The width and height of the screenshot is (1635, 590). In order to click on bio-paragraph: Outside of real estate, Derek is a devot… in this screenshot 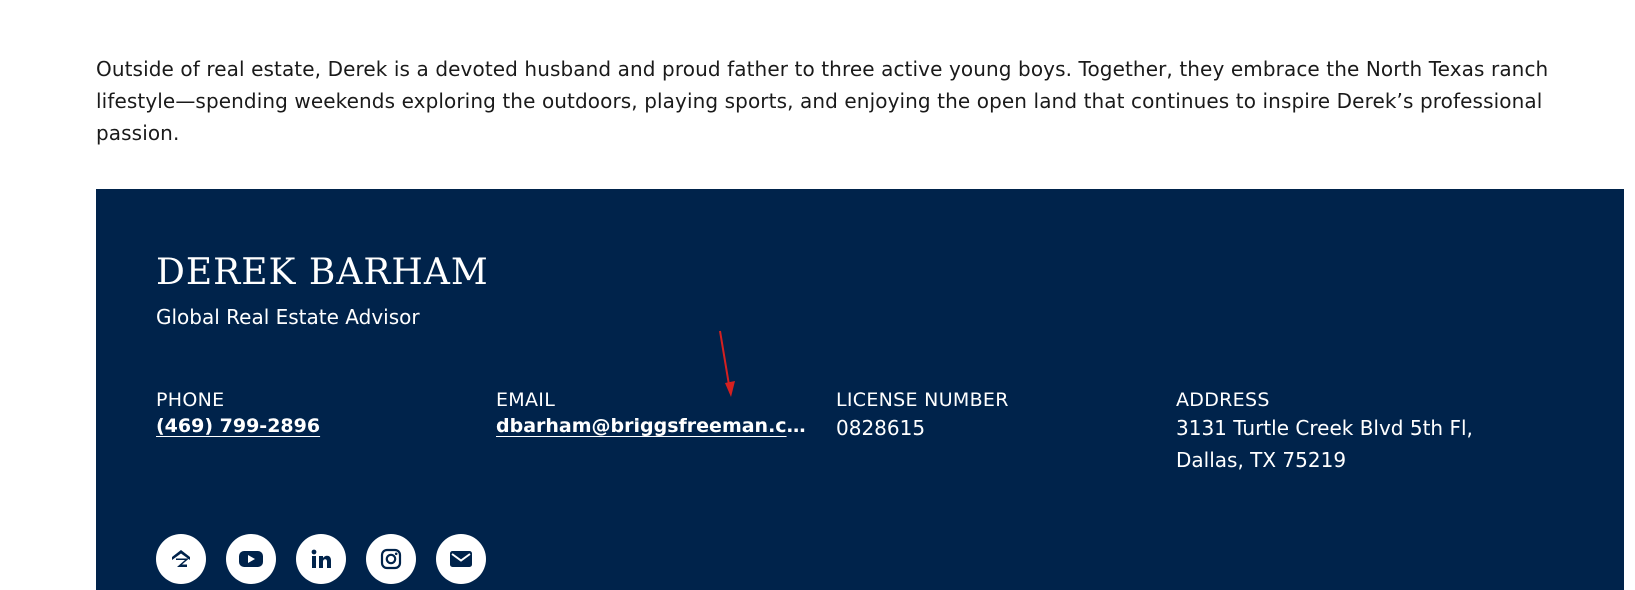, I will do `click(822, 101)`.